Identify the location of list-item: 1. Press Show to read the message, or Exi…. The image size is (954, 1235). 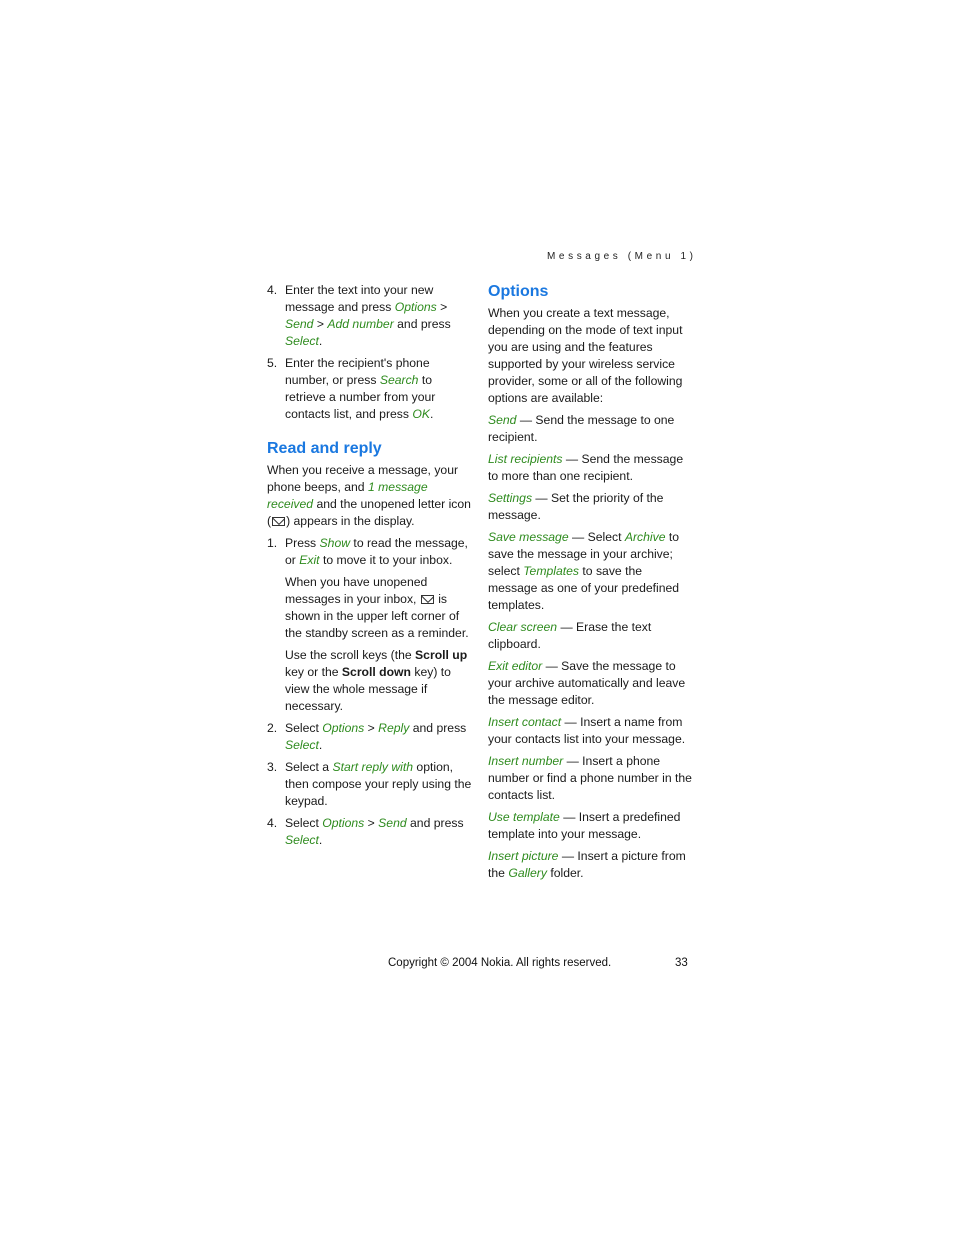
(367, 551).